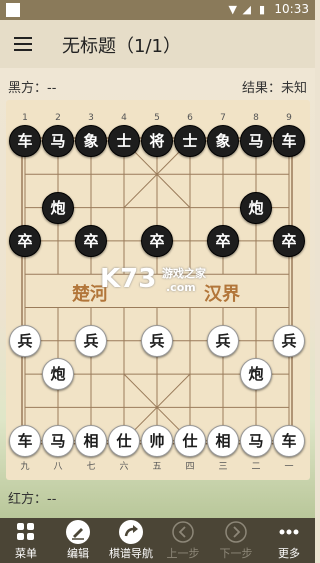 The image size is (320, 563). I want to click on bottom-coordinate: 九, so click(25, 467).